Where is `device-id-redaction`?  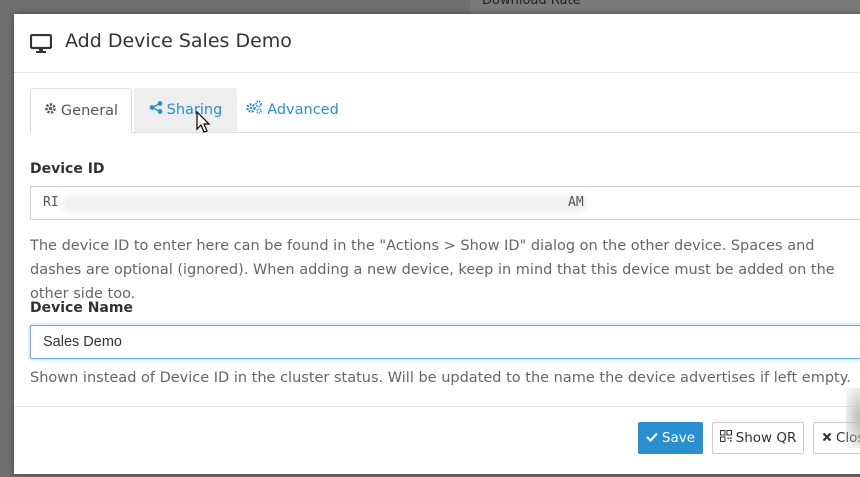 device-id-redaction is located at coordinates (324, 204).